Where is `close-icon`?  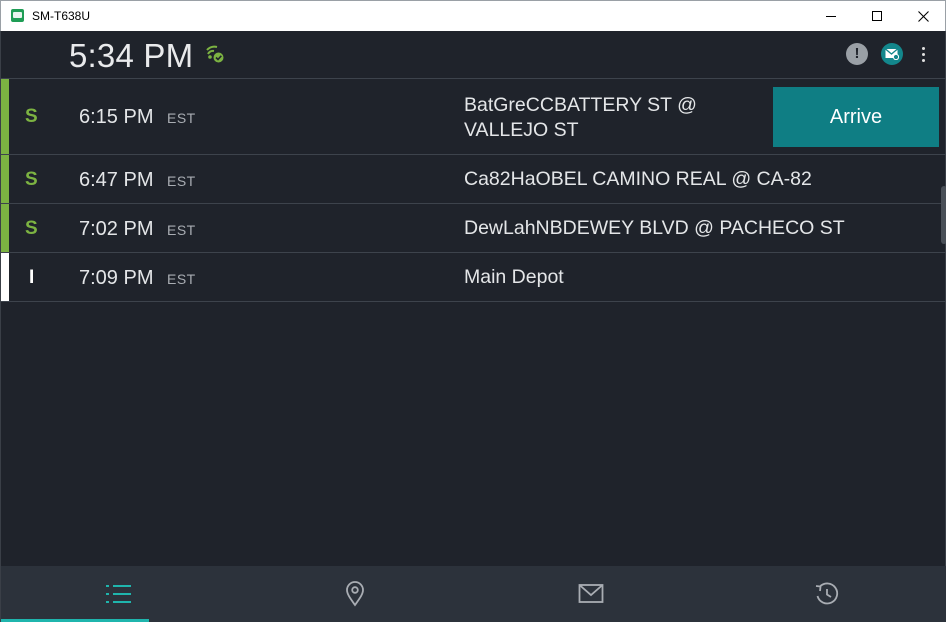
close-icon is located at coordinates (923, 16).